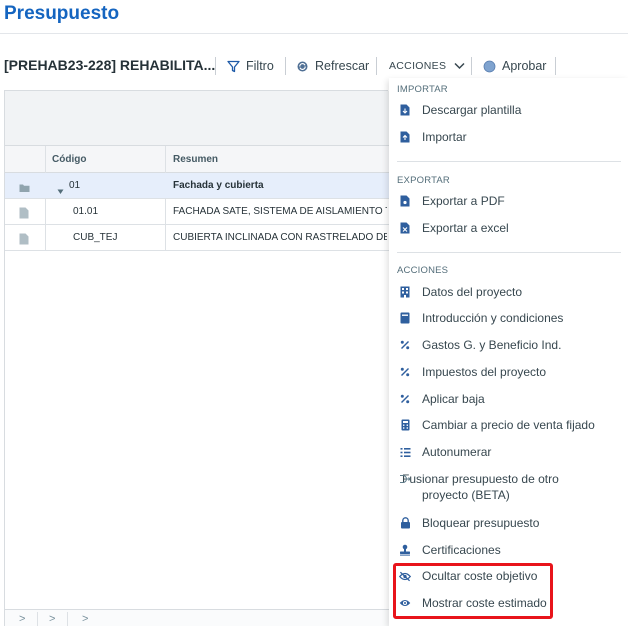 The image size is (628, 626). Describe the element at coordinates (405, 550) in the screenshot. I see `stamp-icon` at that location.